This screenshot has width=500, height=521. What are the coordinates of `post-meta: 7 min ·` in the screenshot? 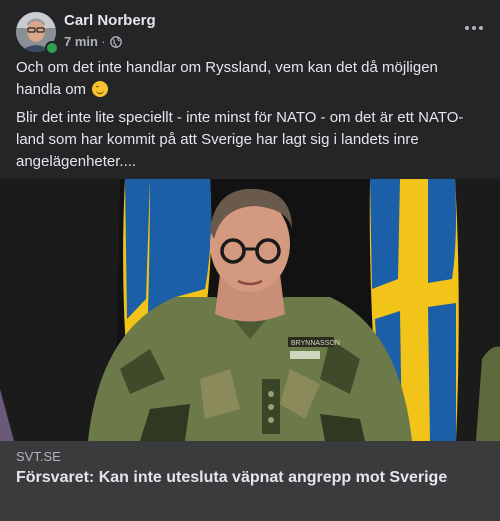 It's located at (93, 41).